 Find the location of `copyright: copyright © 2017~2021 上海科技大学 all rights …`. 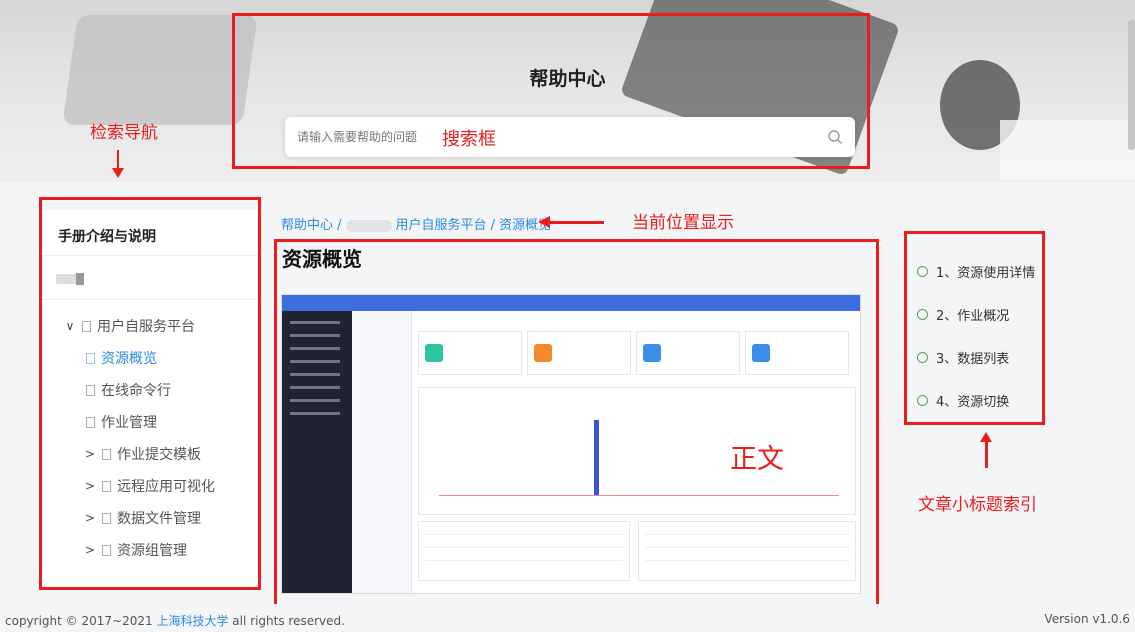

copyright: copyright © 2017~2021 上海科技大学 all rights … is located at coordinates (175, 620).